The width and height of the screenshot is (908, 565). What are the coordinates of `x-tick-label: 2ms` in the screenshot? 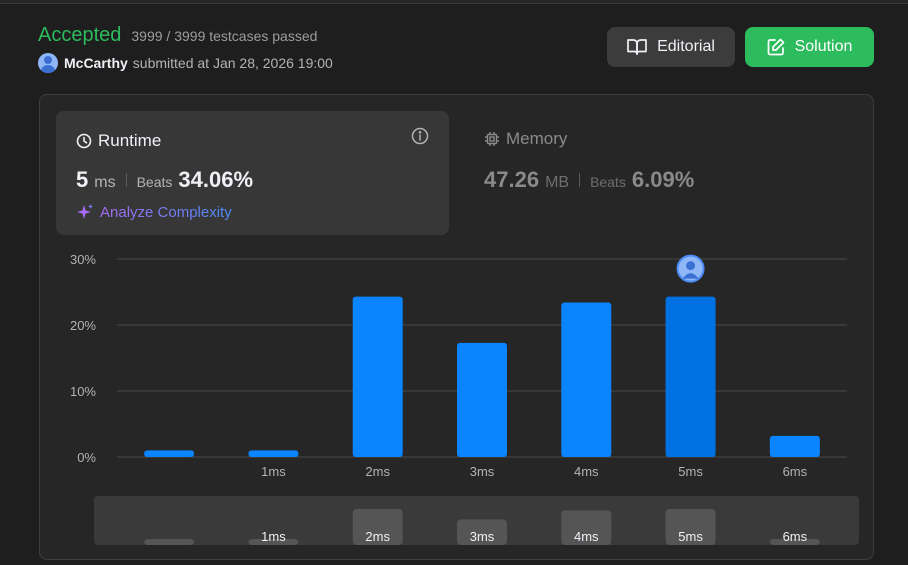 It's located at (377, 471).